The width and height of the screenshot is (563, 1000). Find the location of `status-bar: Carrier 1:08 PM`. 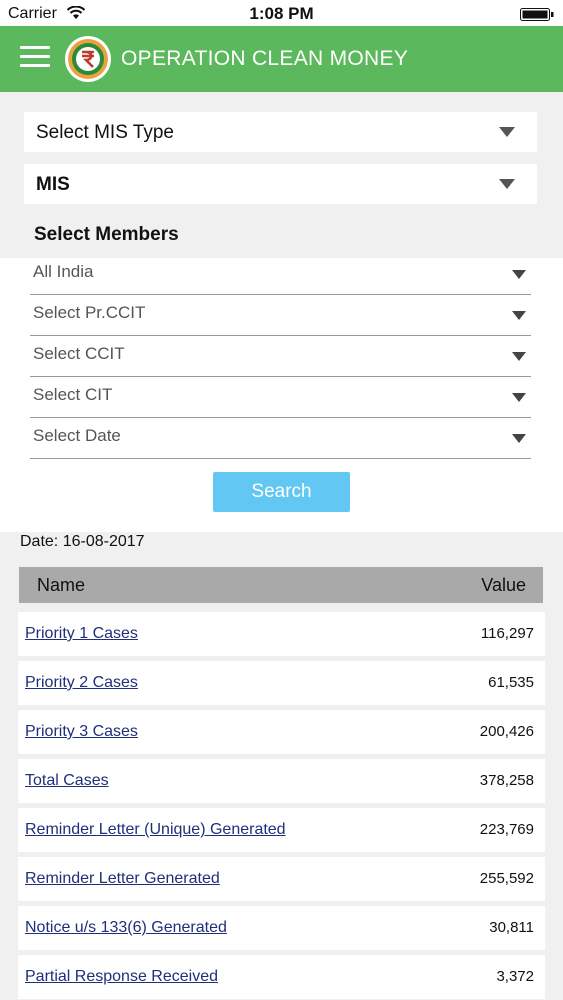

status-bar: Carrier 1:08 PM is located at coordinates (281, 13).